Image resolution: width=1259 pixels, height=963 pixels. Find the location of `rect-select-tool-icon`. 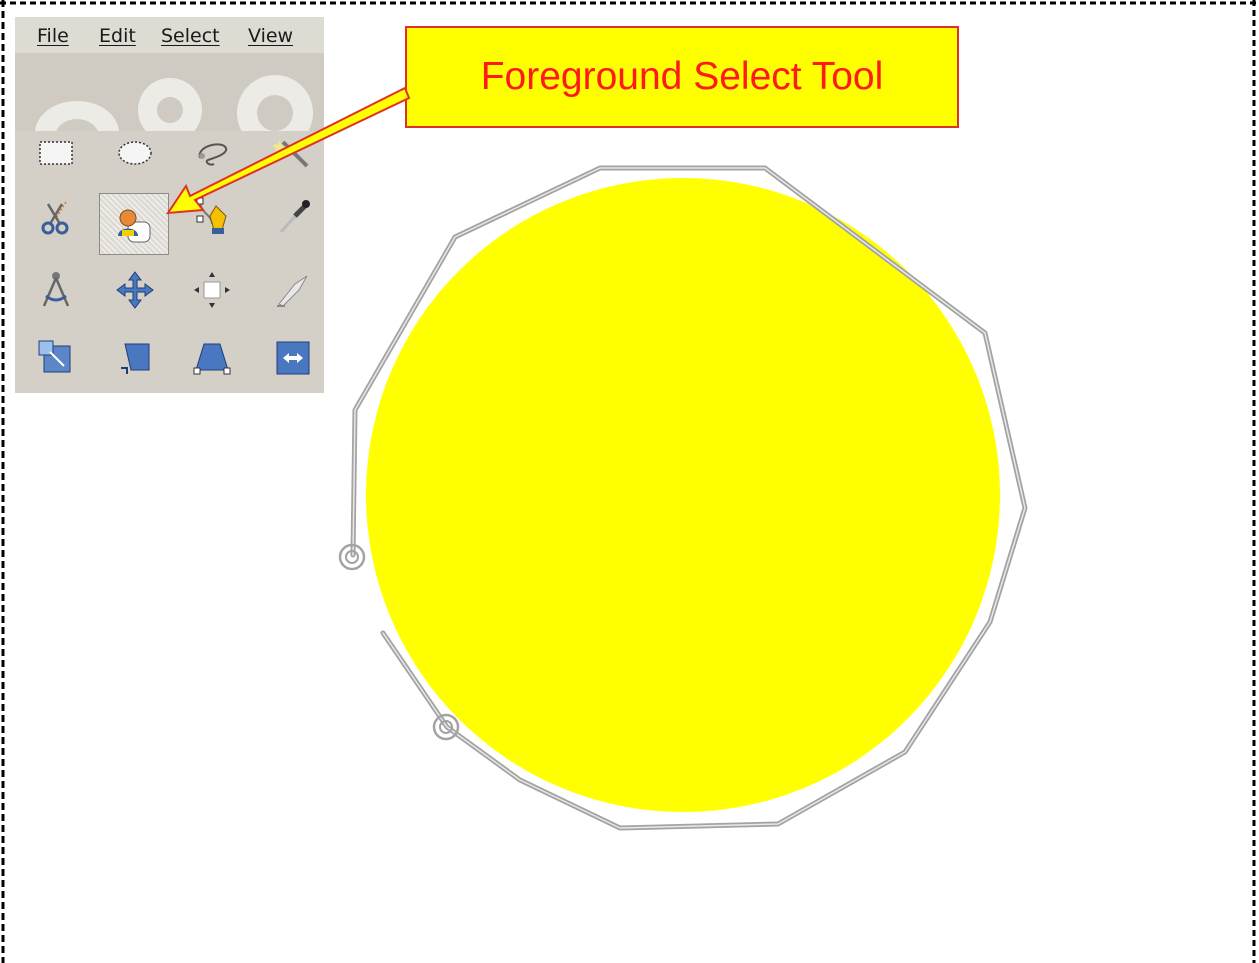

rect-select-tool-icon is located at coordinates (56, 152).